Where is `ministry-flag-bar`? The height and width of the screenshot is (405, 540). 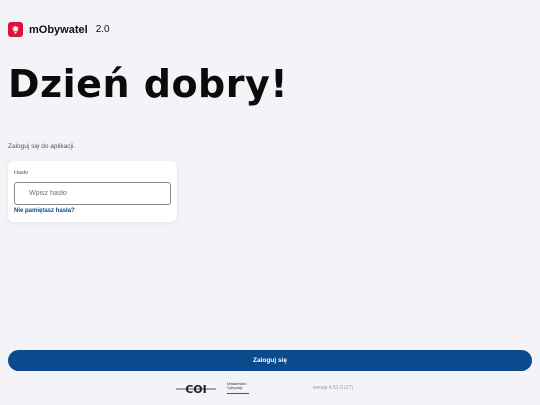 ministry-flag-bar is located at coordinates (238, 393).